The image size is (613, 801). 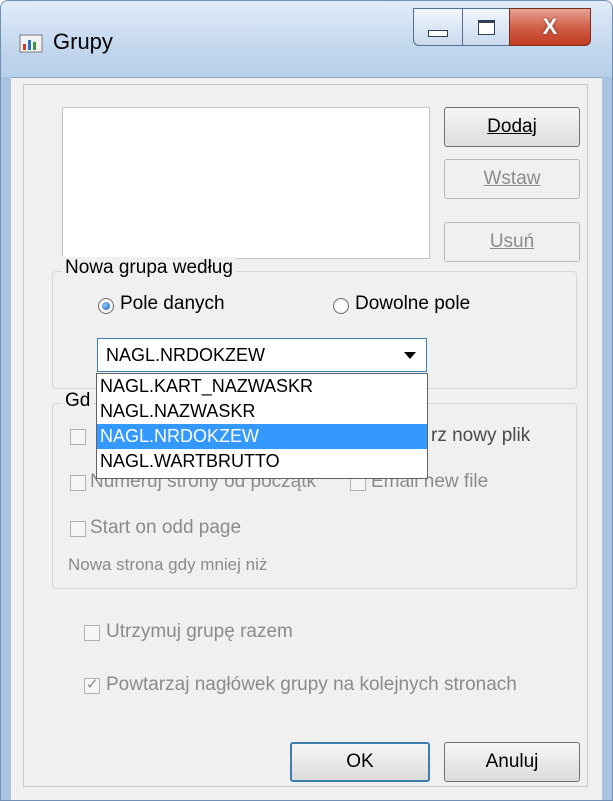 I want to click on group-field-combo-value: NAGL.NRDOKZEW, so click(x=186, y=354).